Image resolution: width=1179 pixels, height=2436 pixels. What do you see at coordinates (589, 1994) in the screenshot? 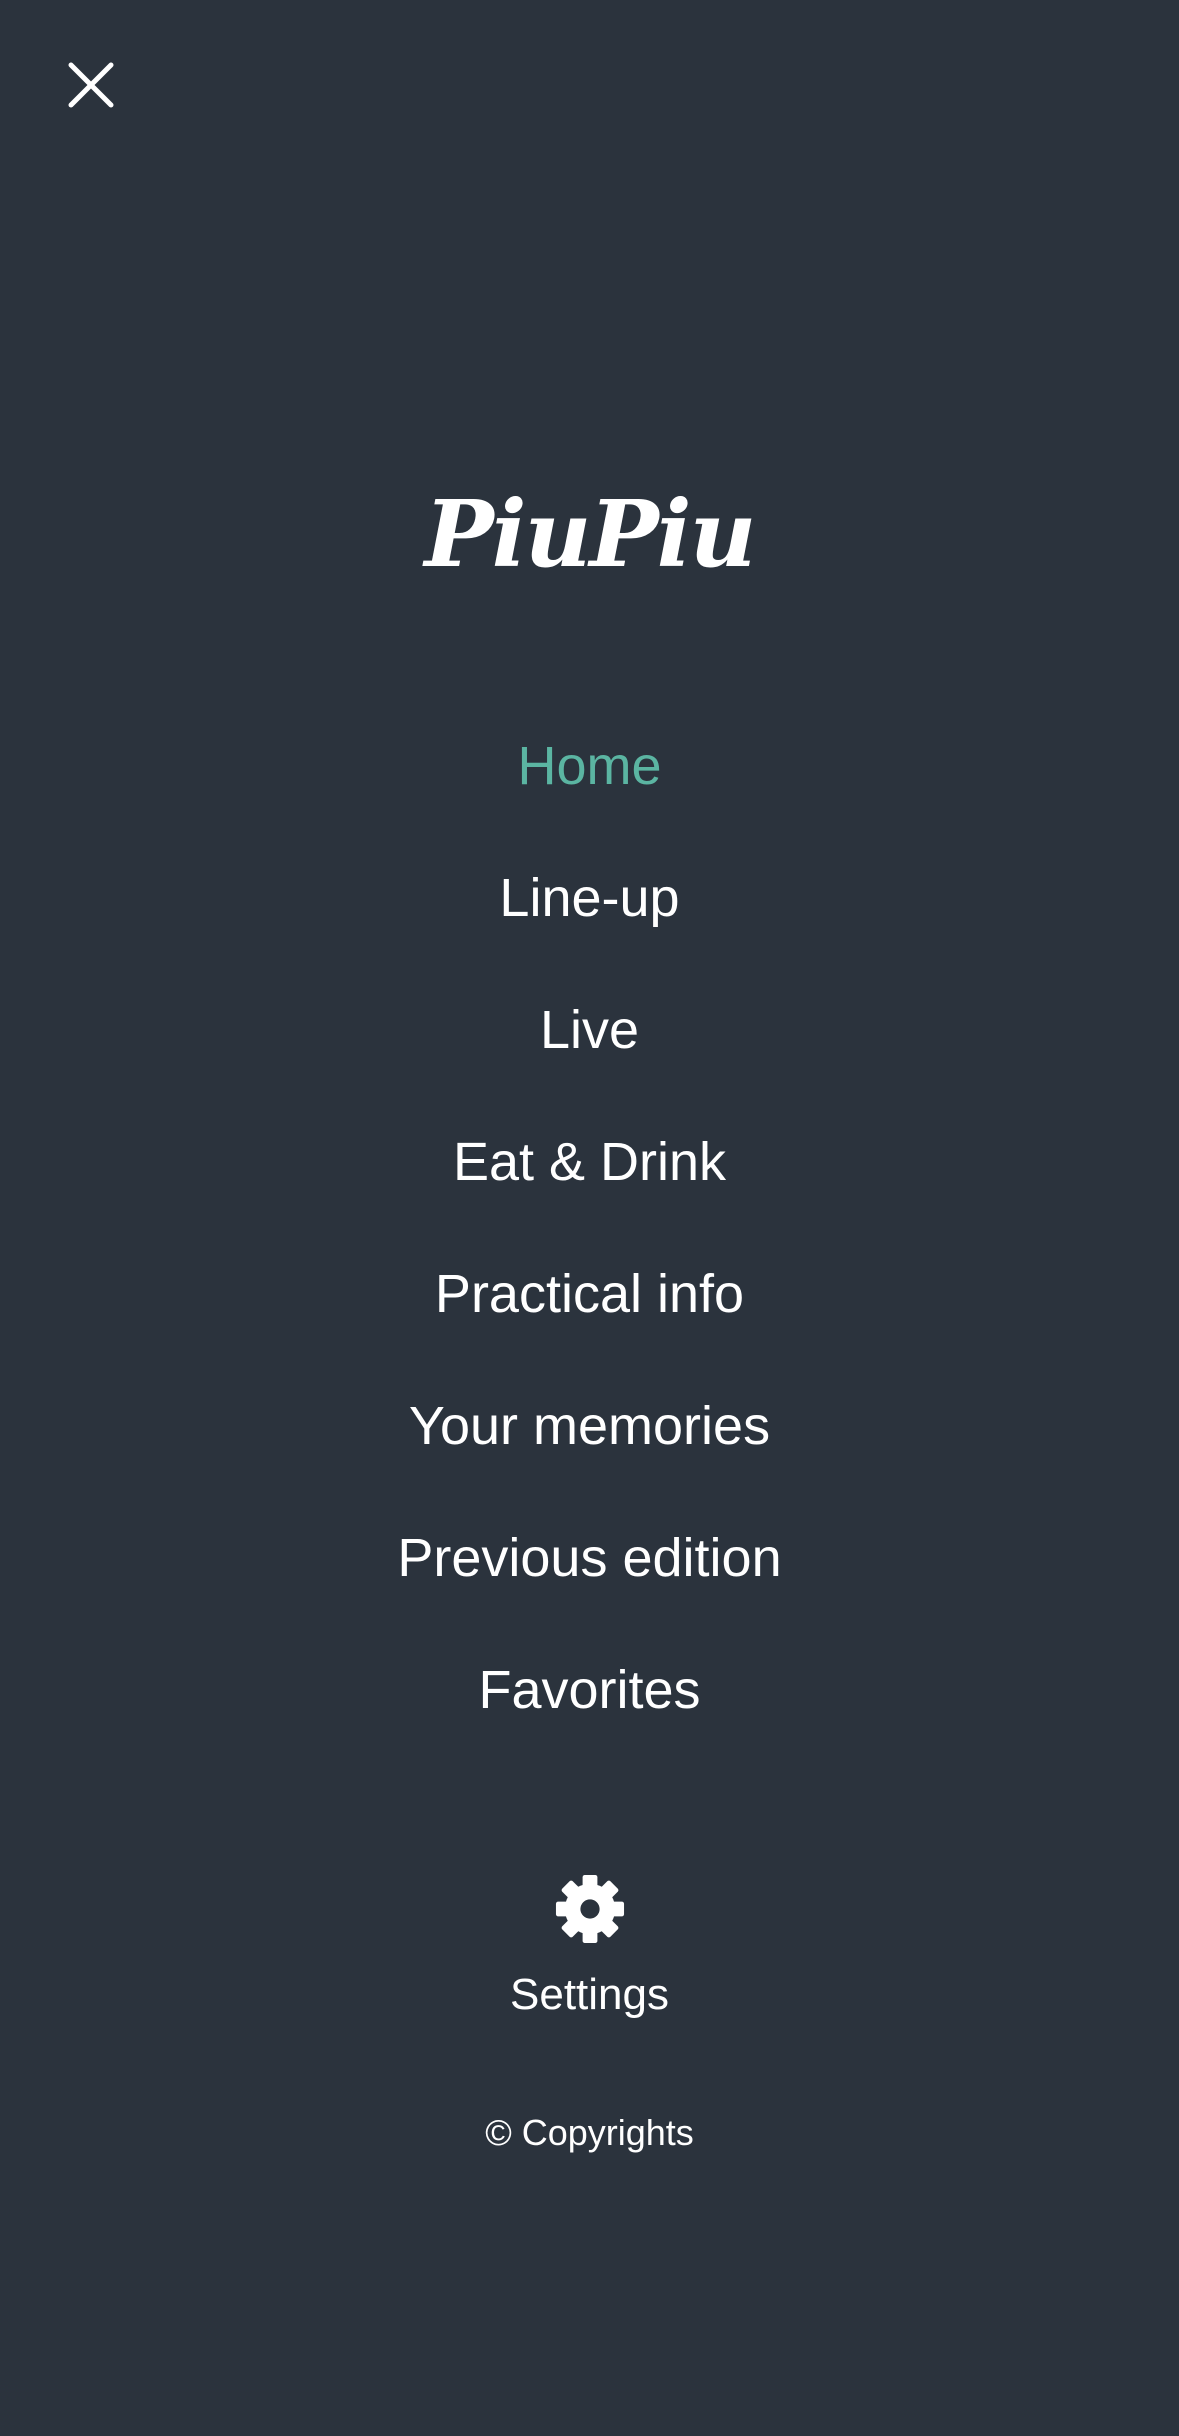
I see `settings-label: Settings` at bounding box center [589, 1994].